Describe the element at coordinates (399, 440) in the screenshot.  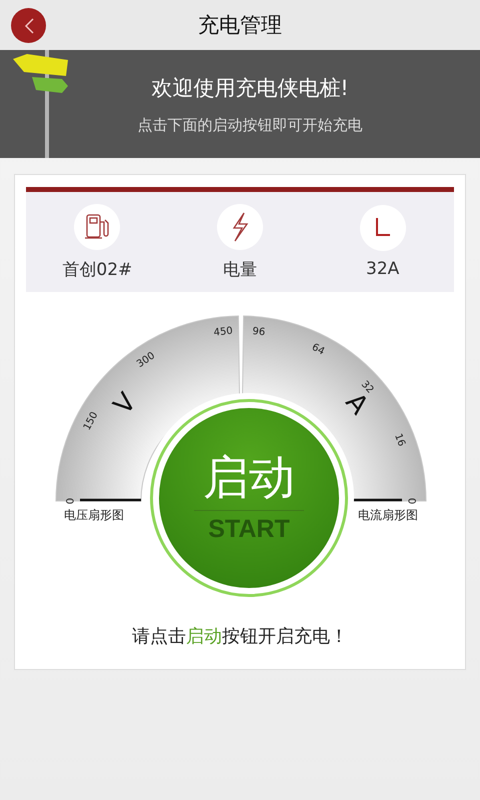
I see `gauge-tick-label: 16` at that location.